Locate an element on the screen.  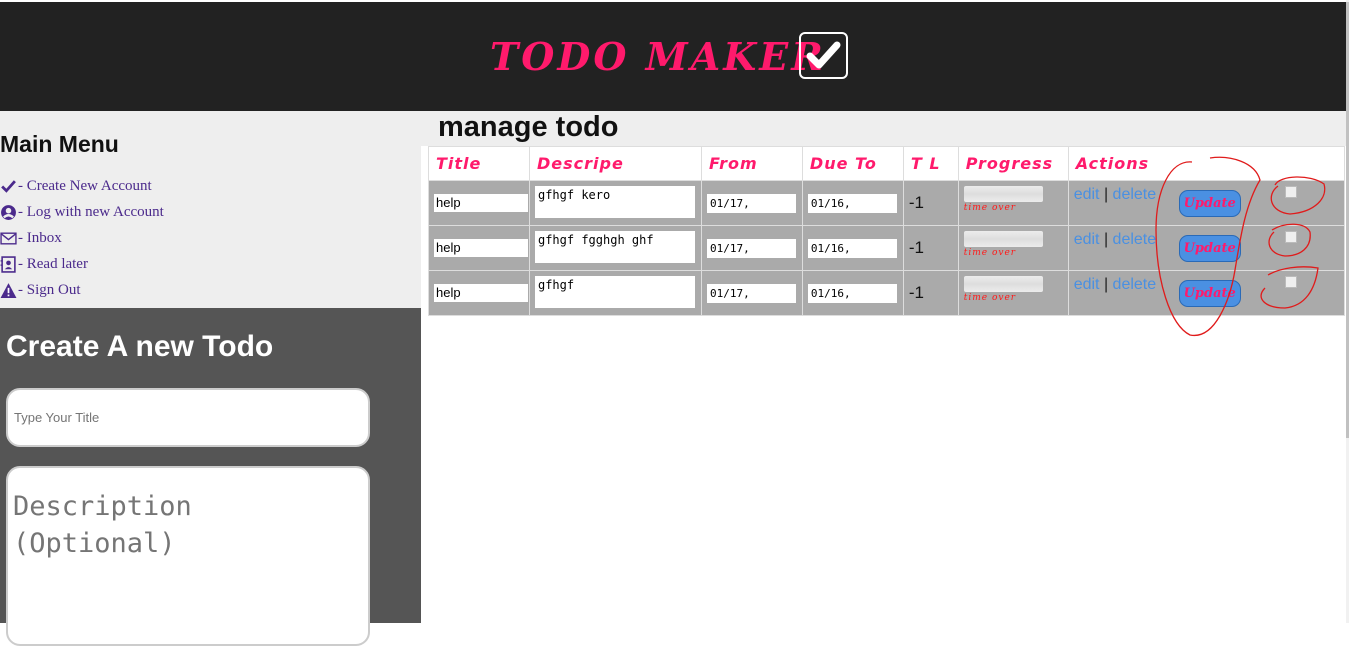
row-description-input: gfhgf fgghgh ghf is located at coordinates (614, 246).